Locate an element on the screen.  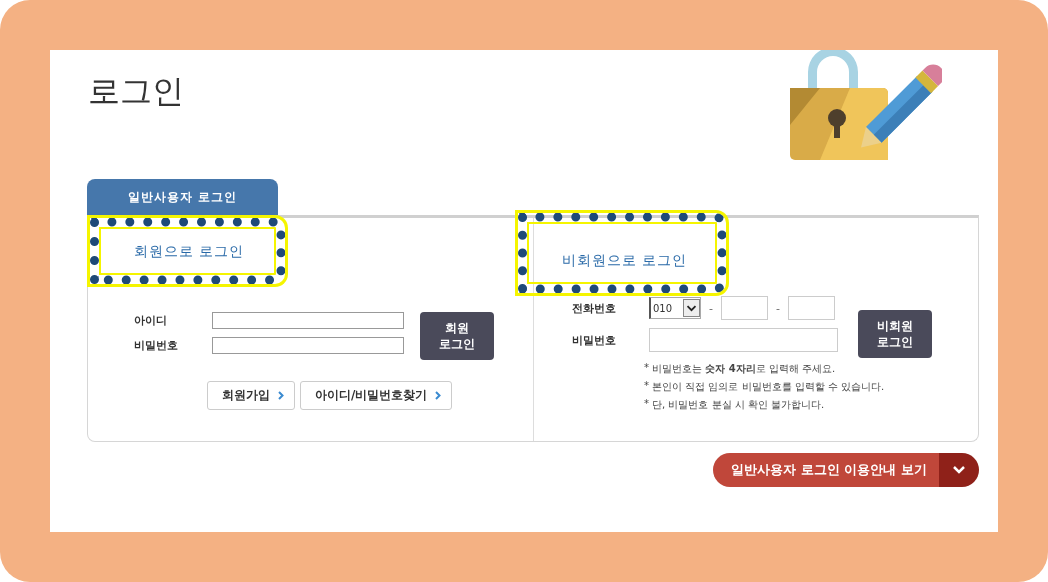
section-heading: 비회원으로 로그인 is located at coordinates (625, 261).